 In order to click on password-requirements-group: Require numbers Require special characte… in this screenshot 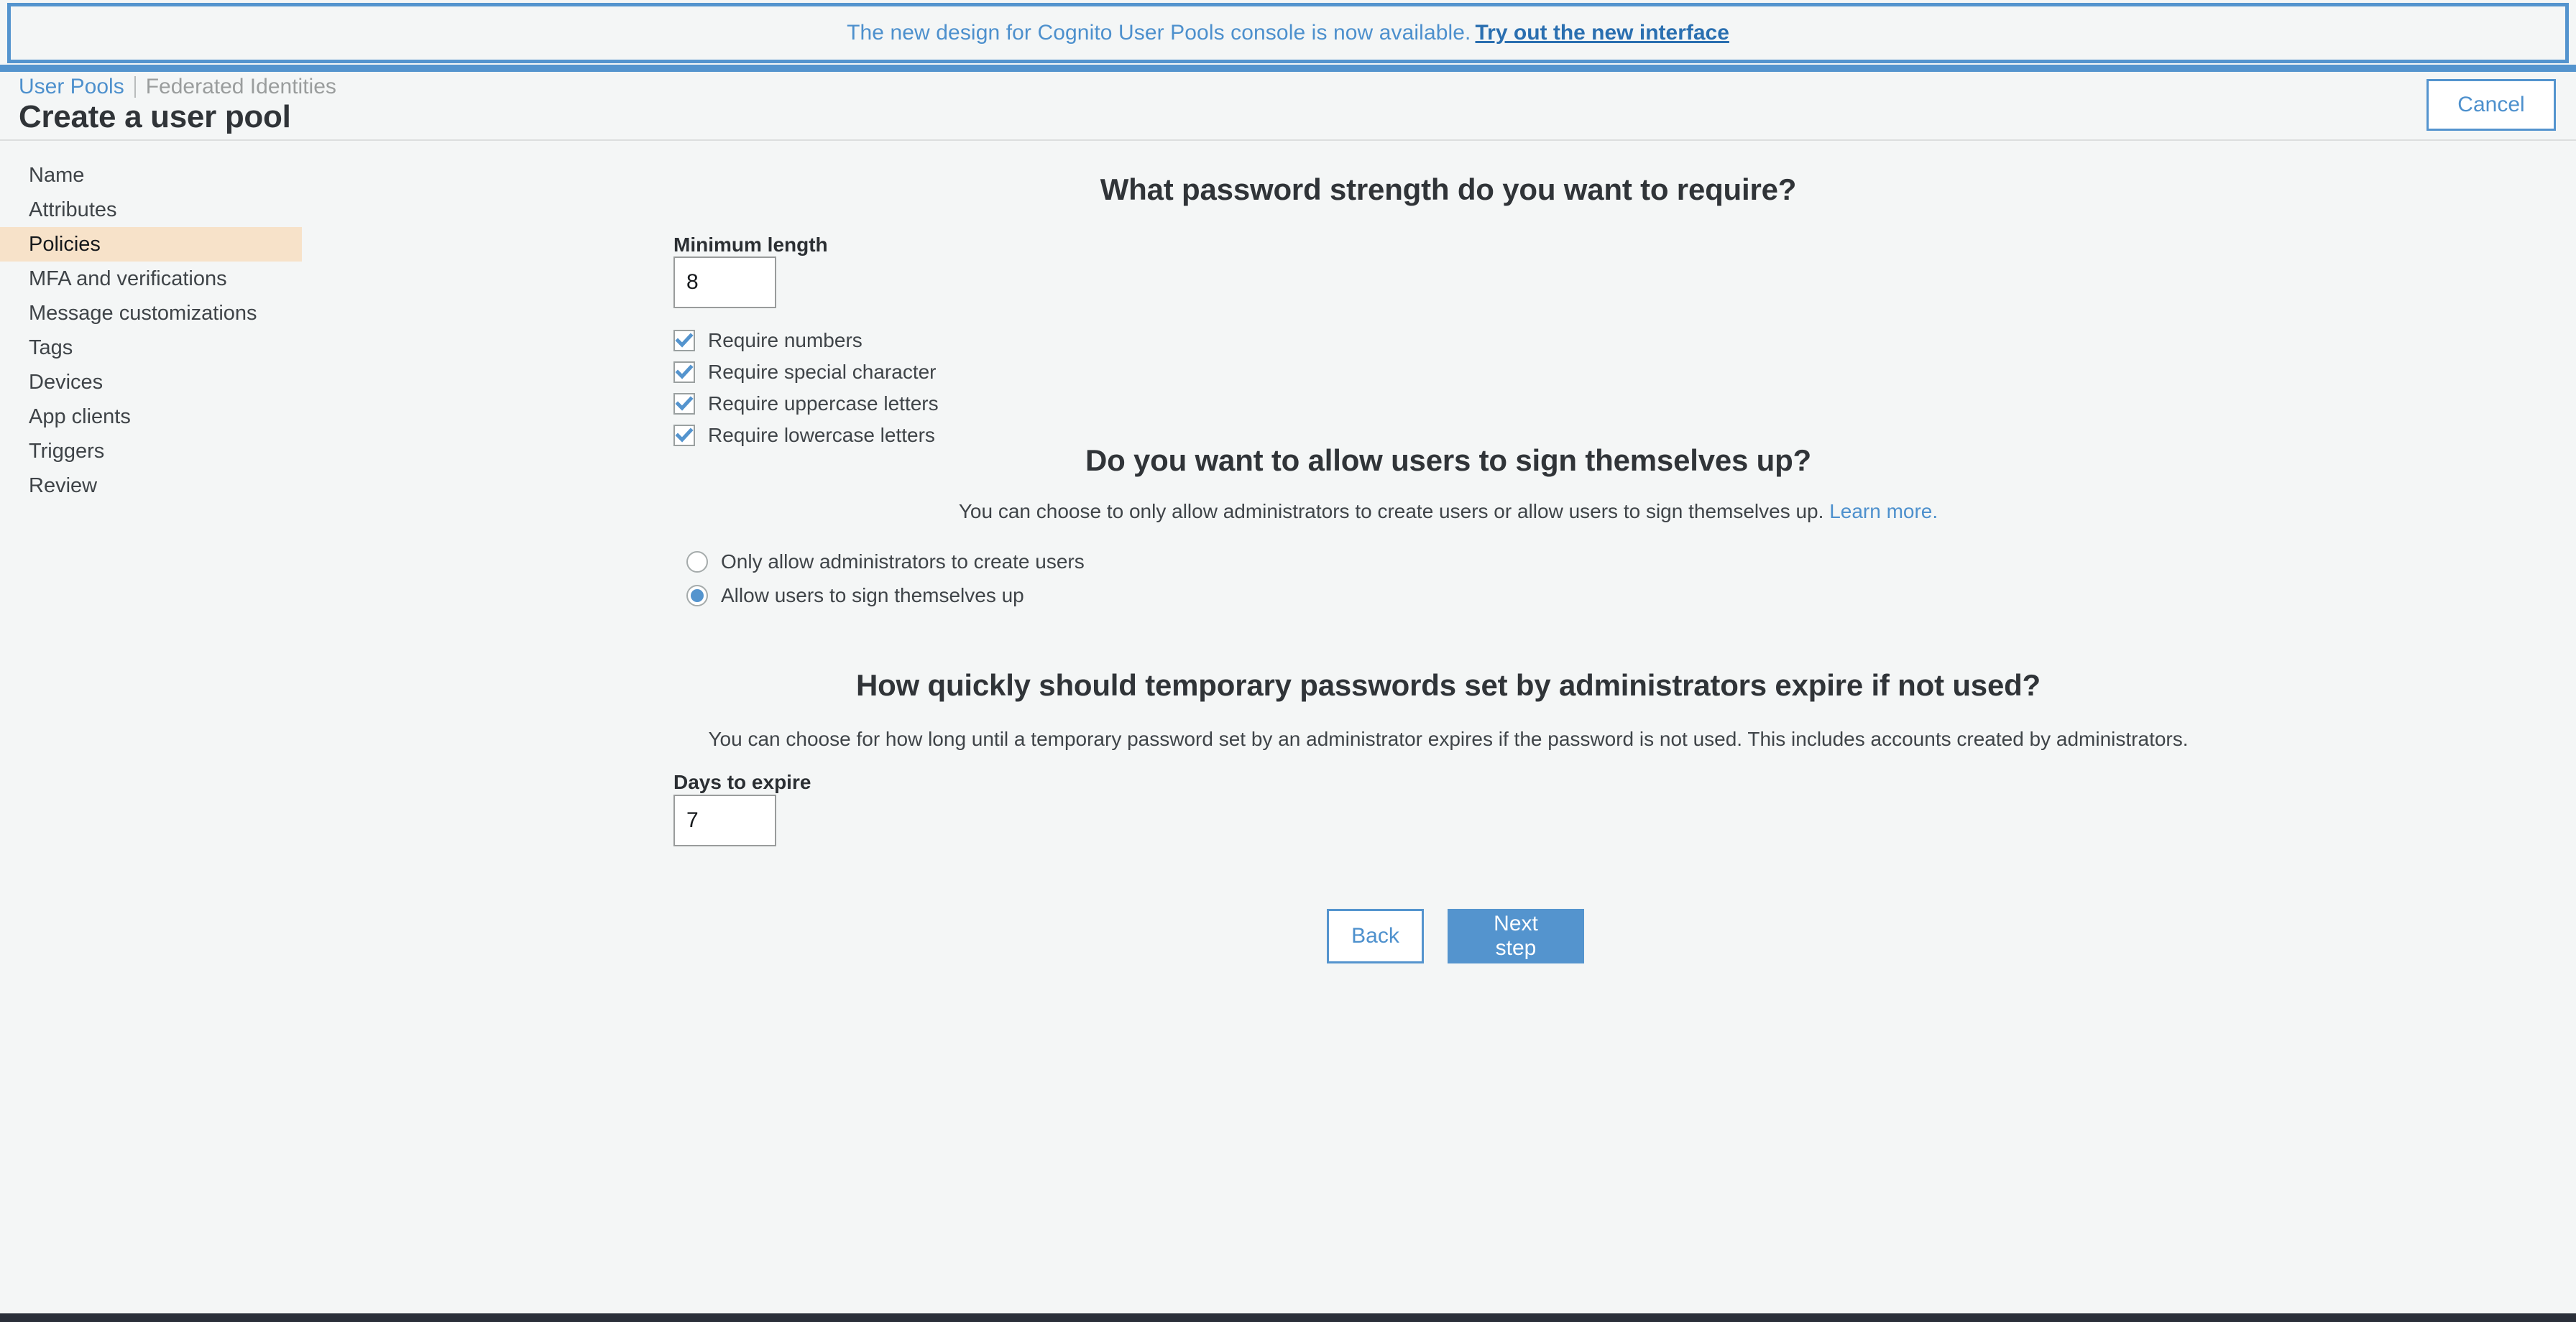, I will do `click(806, 388)`.